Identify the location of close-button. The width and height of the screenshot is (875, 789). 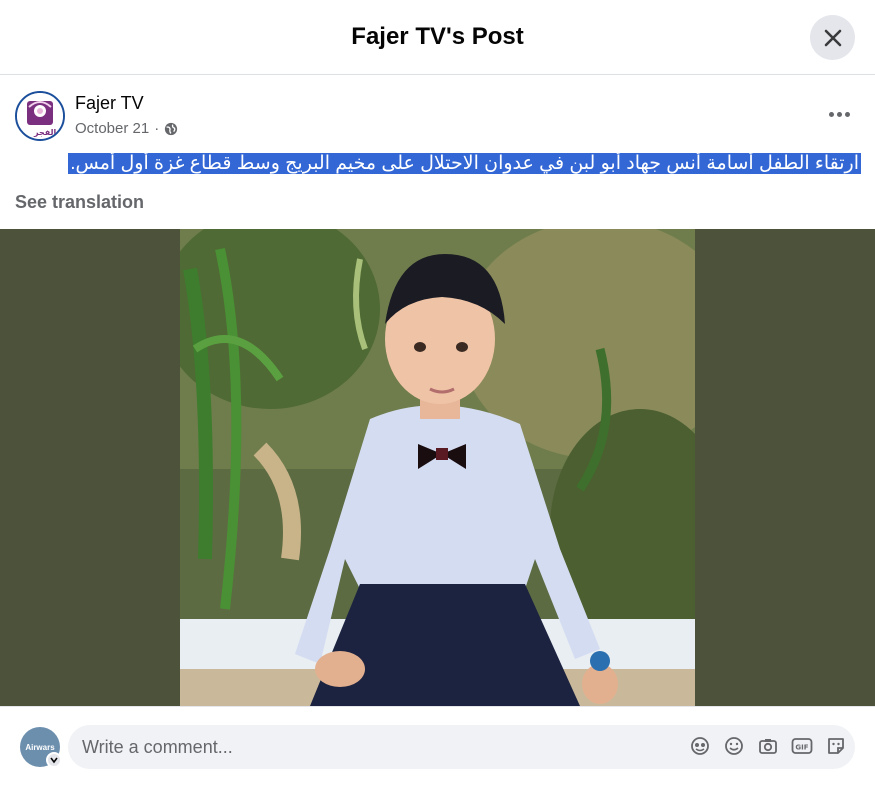
(832, 37).